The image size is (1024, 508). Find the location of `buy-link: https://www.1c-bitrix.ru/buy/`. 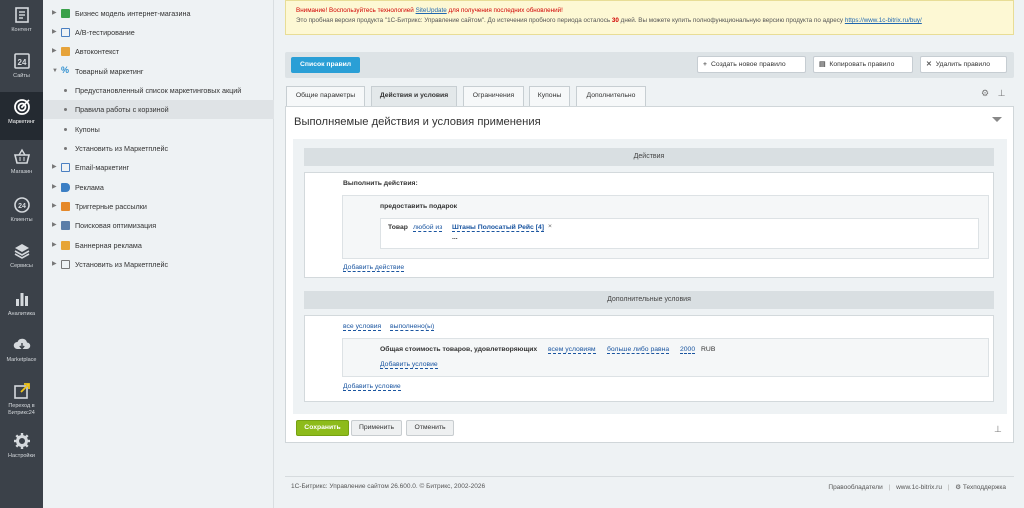

buy-link: https://www.1c-bitrix.ru/buy/ is located at coordinates (883, 20).